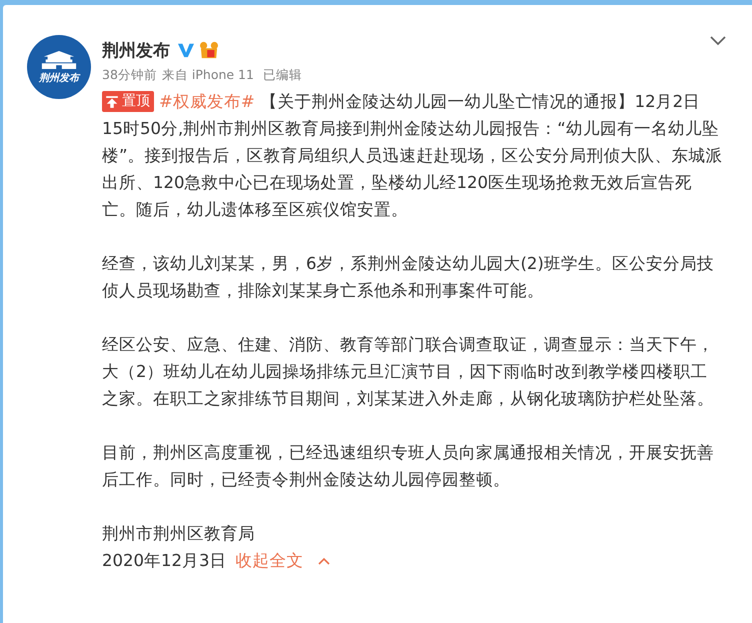 This screenshot has width=752, height=623. I want to click on post-paragraph: 荆州市荆州区教育局, so click(179, 534).